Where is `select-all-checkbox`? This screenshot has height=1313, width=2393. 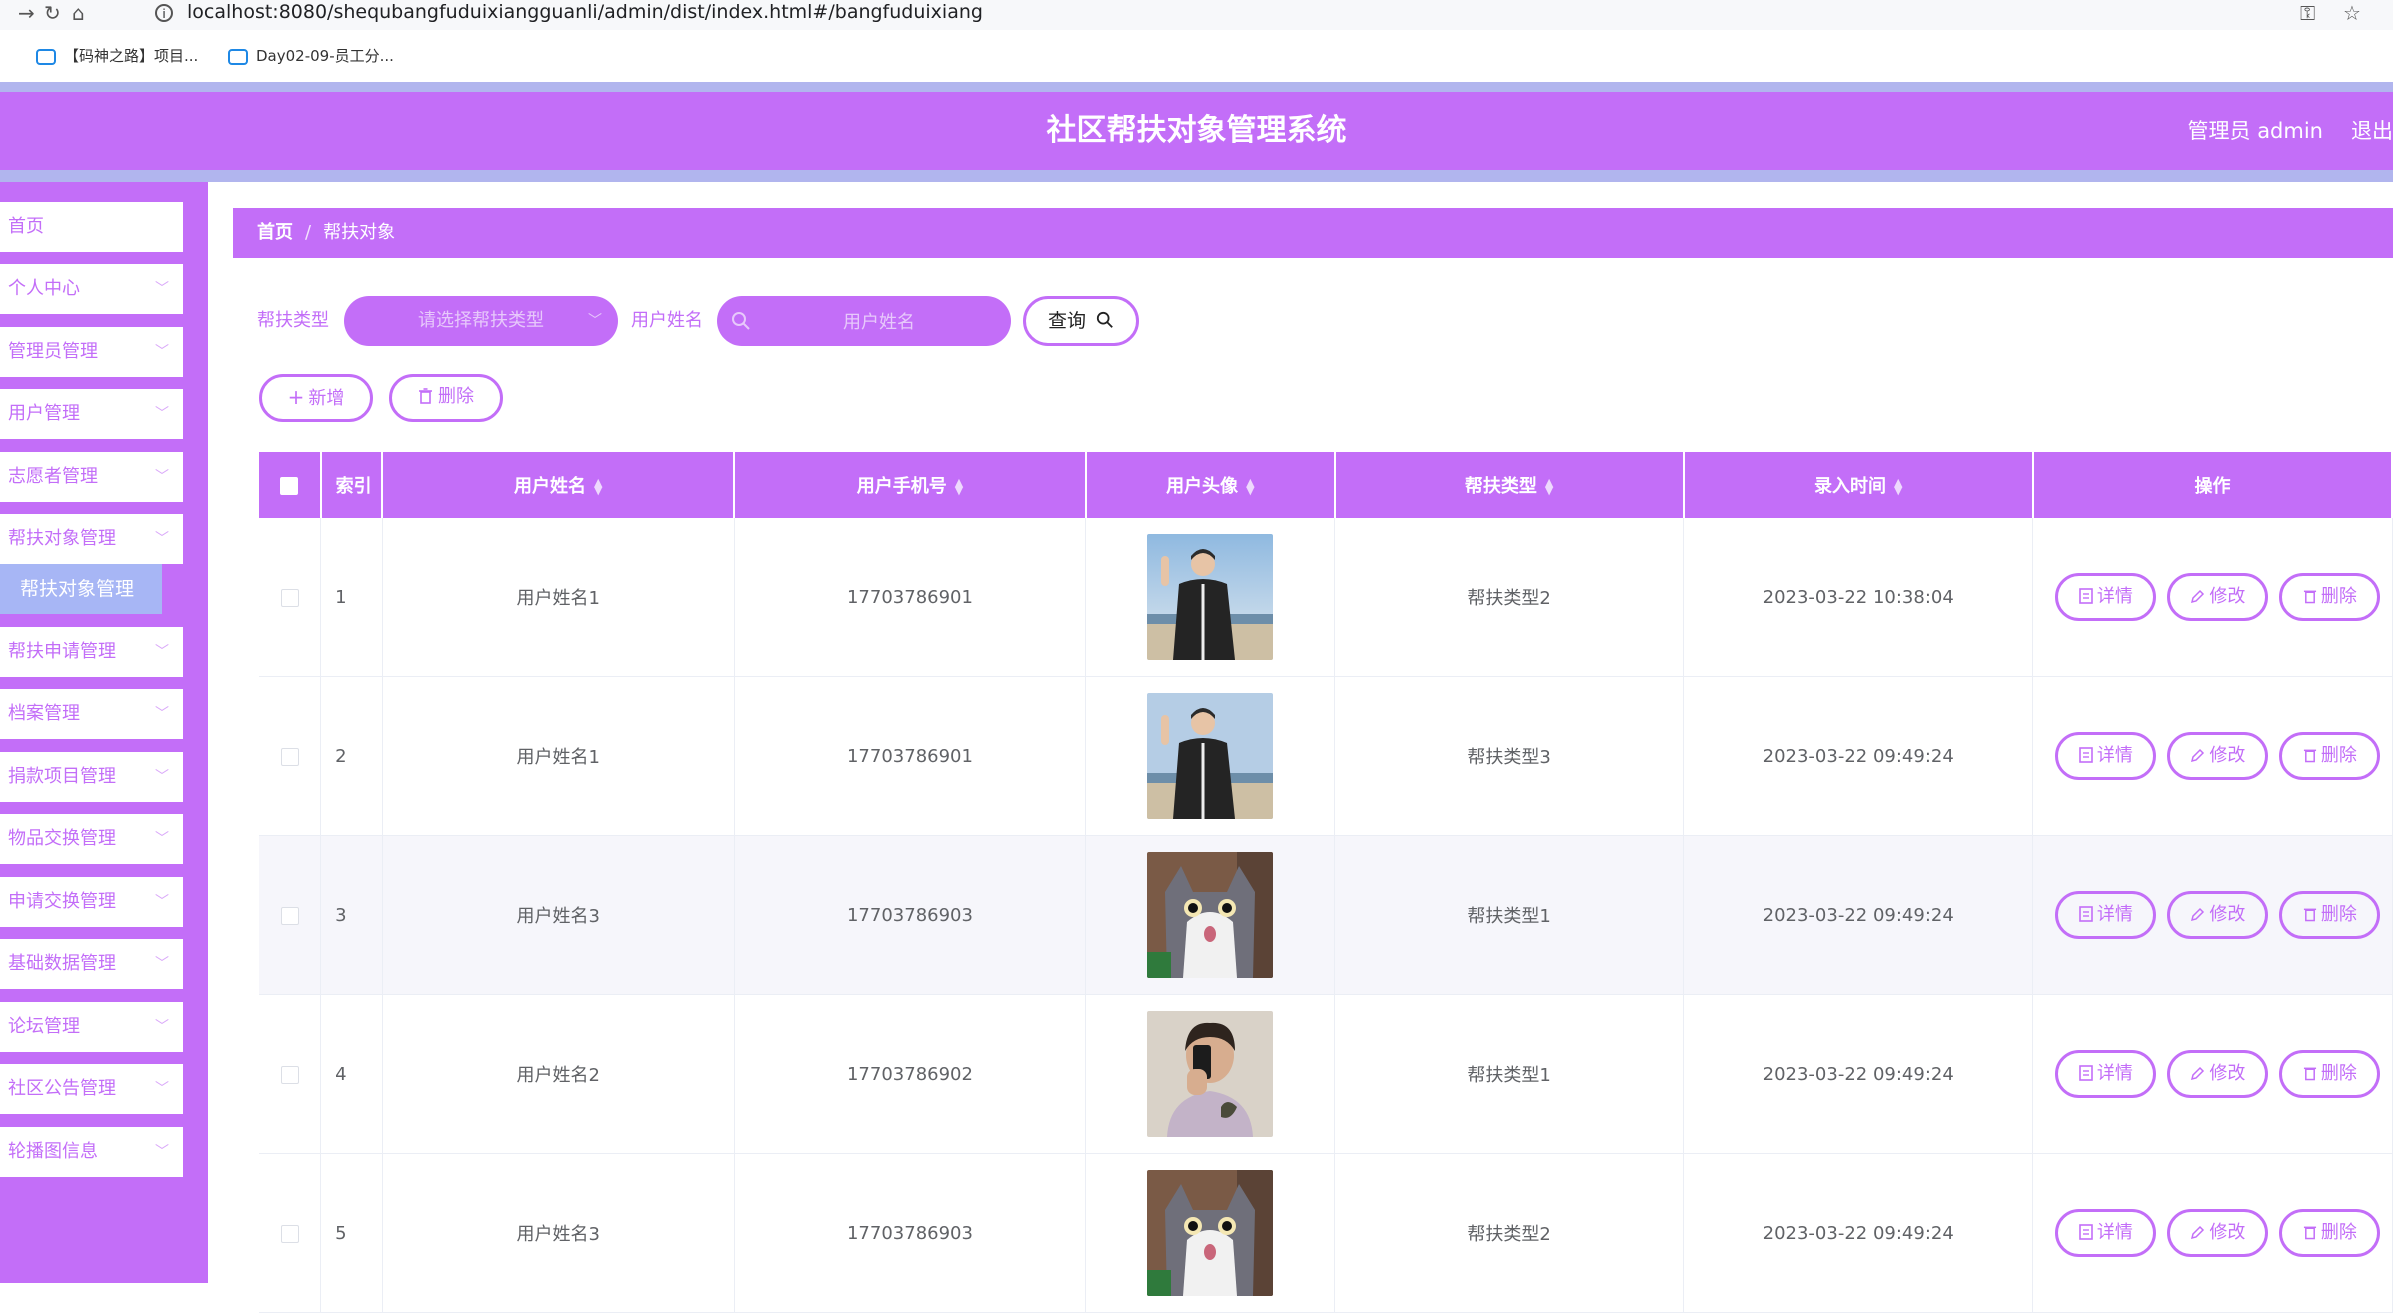
select-all-checkbox is located at coordinates (289, 485).